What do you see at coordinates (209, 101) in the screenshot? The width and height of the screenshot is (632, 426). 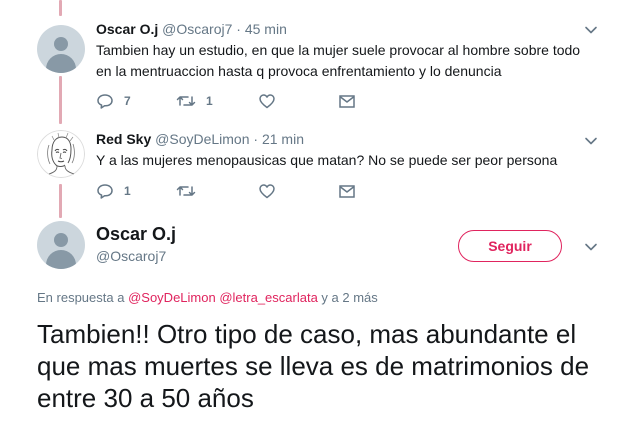 I see `retweet-count: 1` at bounding box center [209, 101].